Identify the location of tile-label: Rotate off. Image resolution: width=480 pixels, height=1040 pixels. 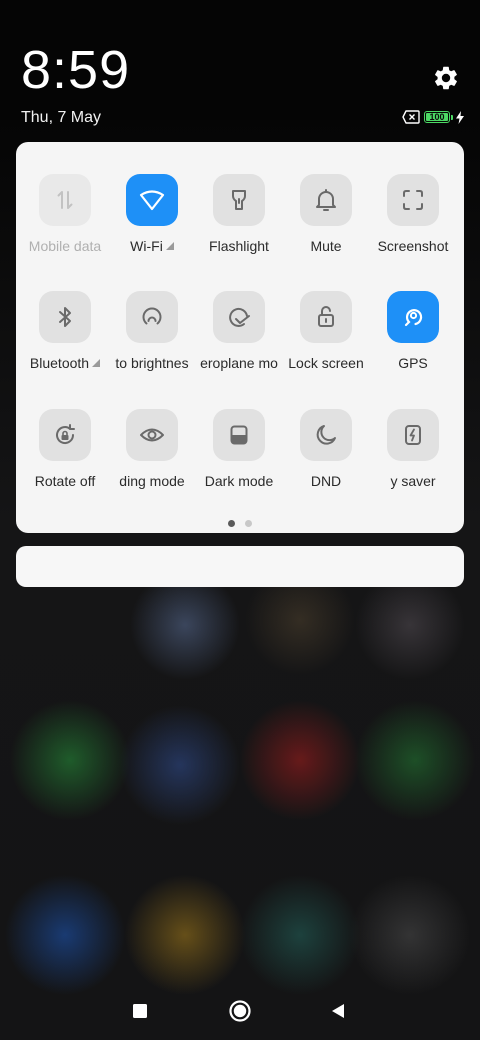
(65, 481).